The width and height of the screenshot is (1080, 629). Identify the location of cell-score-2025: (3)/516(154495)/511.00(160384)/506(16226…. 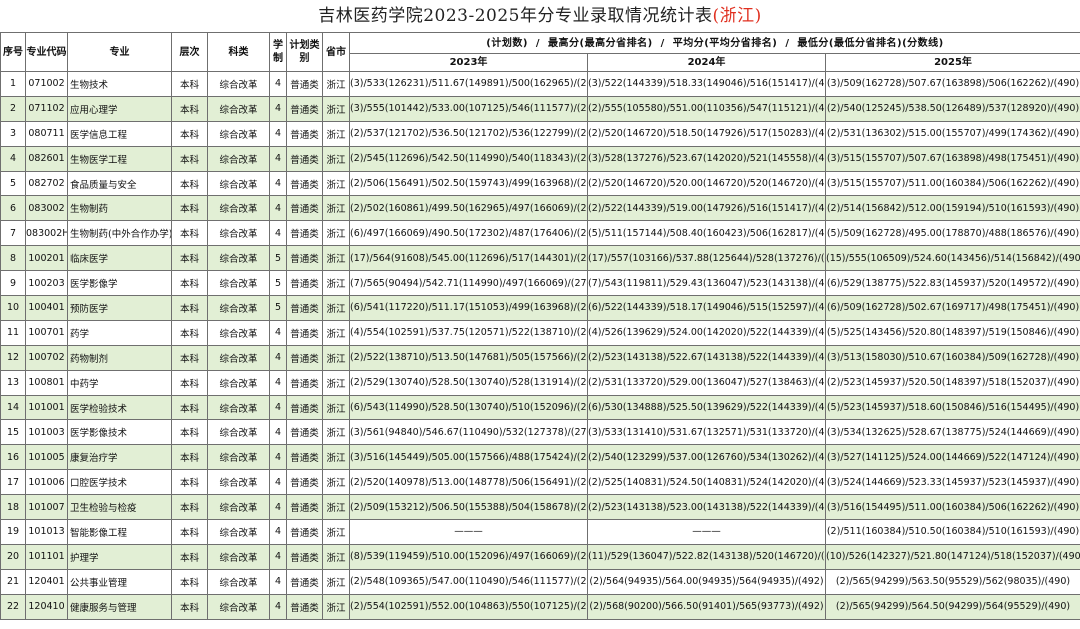
(952, 507).